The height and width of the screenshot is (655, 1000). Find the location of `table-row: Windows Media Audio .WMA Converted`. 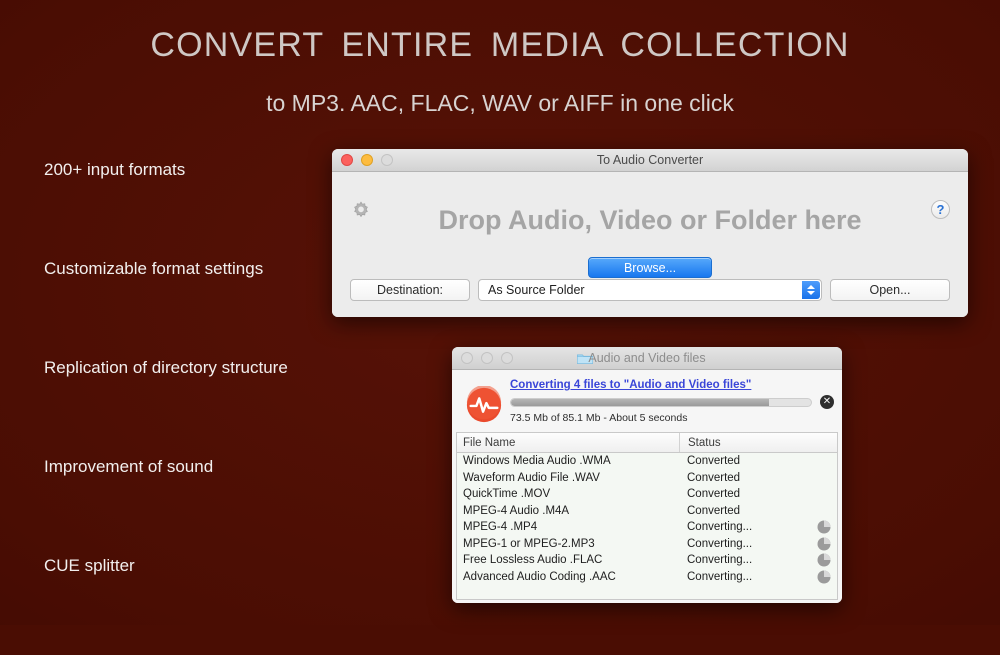

table-row: Windows Media Audio .WMA Converted is located at coordinates (647, 461).